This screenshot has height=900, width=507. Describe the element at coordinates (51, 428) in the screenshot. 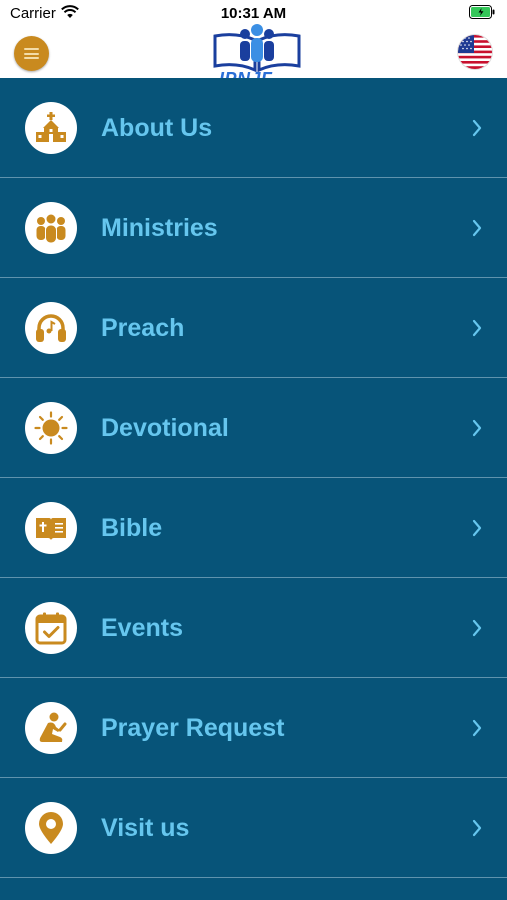

I see `sun-icon` at that location.